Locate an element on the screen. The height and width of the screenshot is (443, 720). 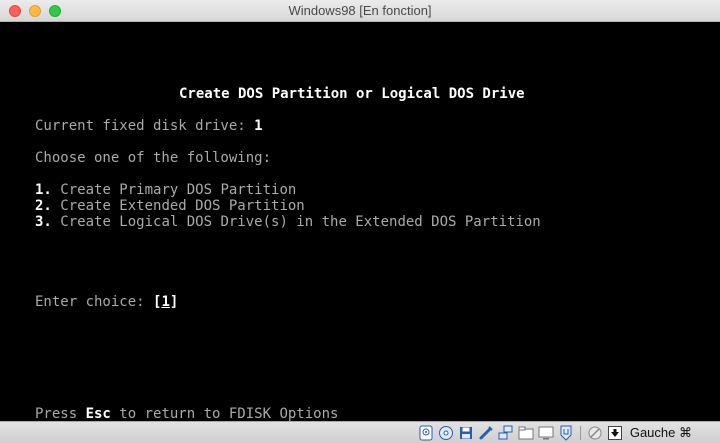
status-bar: Gauche ⌘ is located at coordinates (360, 432).